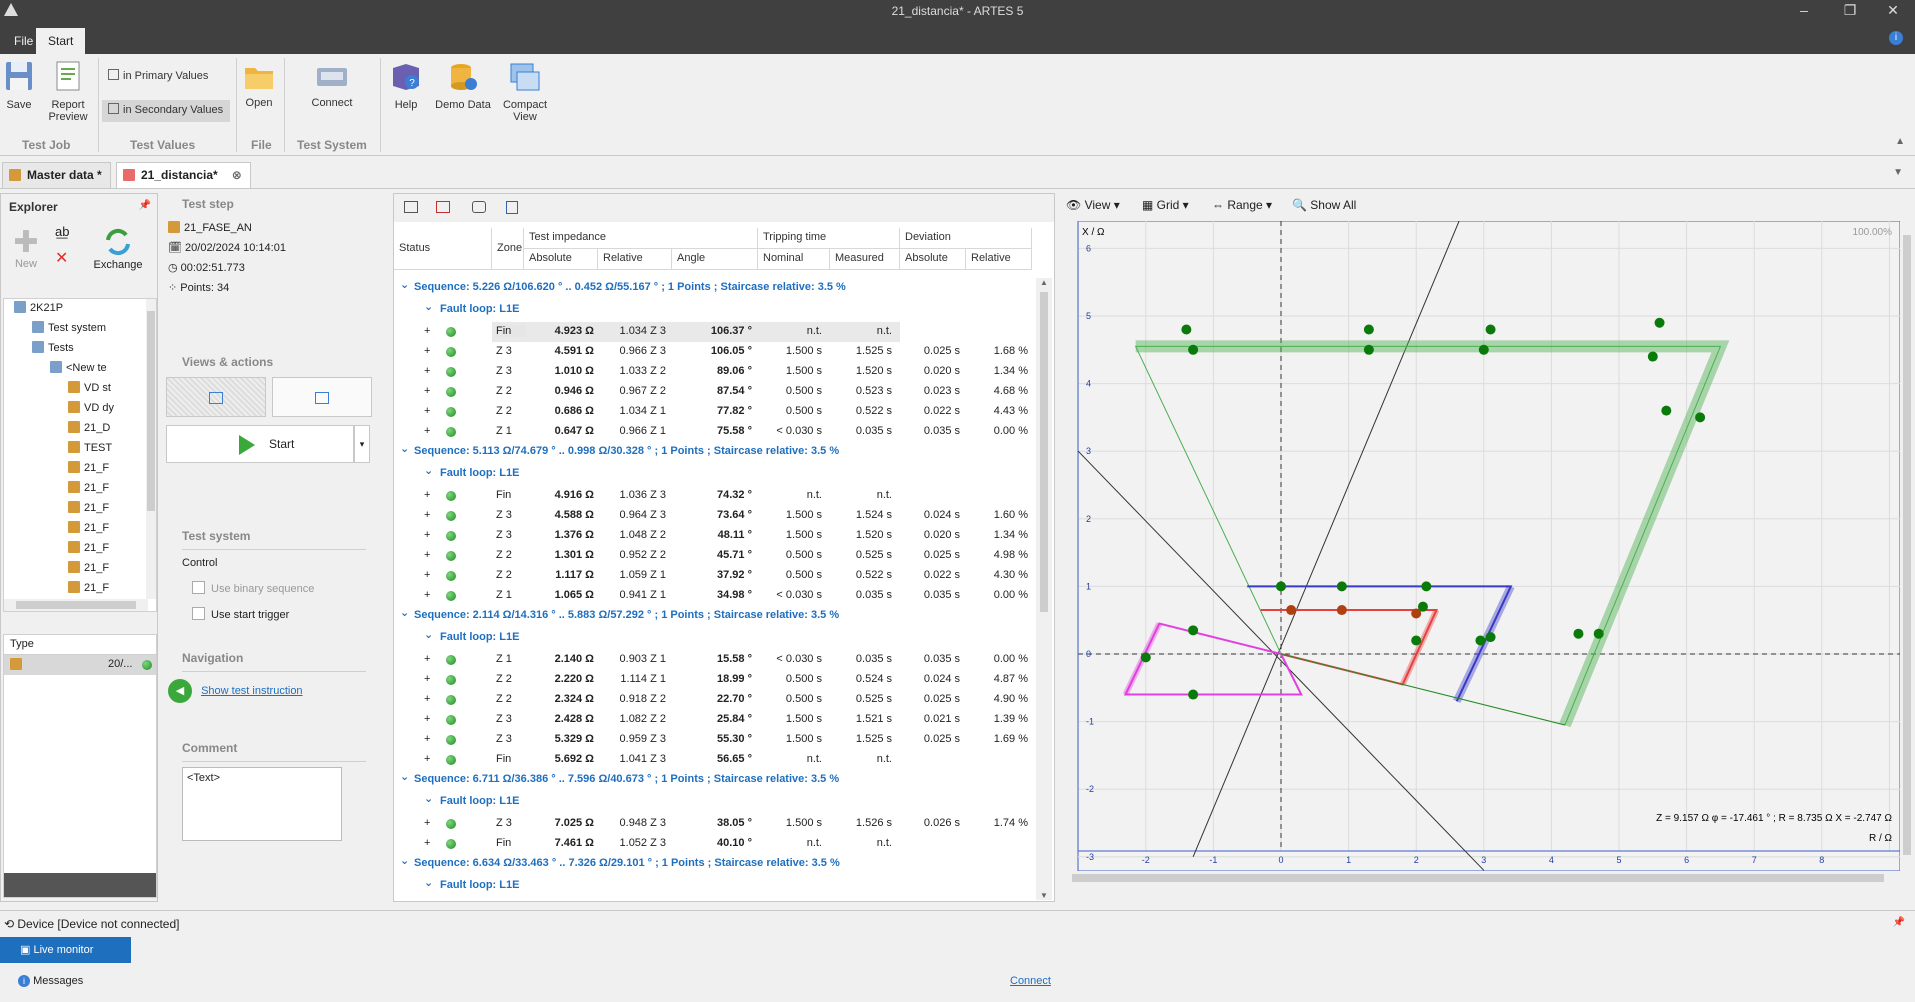  Describe the element at coordinates (411, 207) in the screenshot. I see `export-icon` at that location.